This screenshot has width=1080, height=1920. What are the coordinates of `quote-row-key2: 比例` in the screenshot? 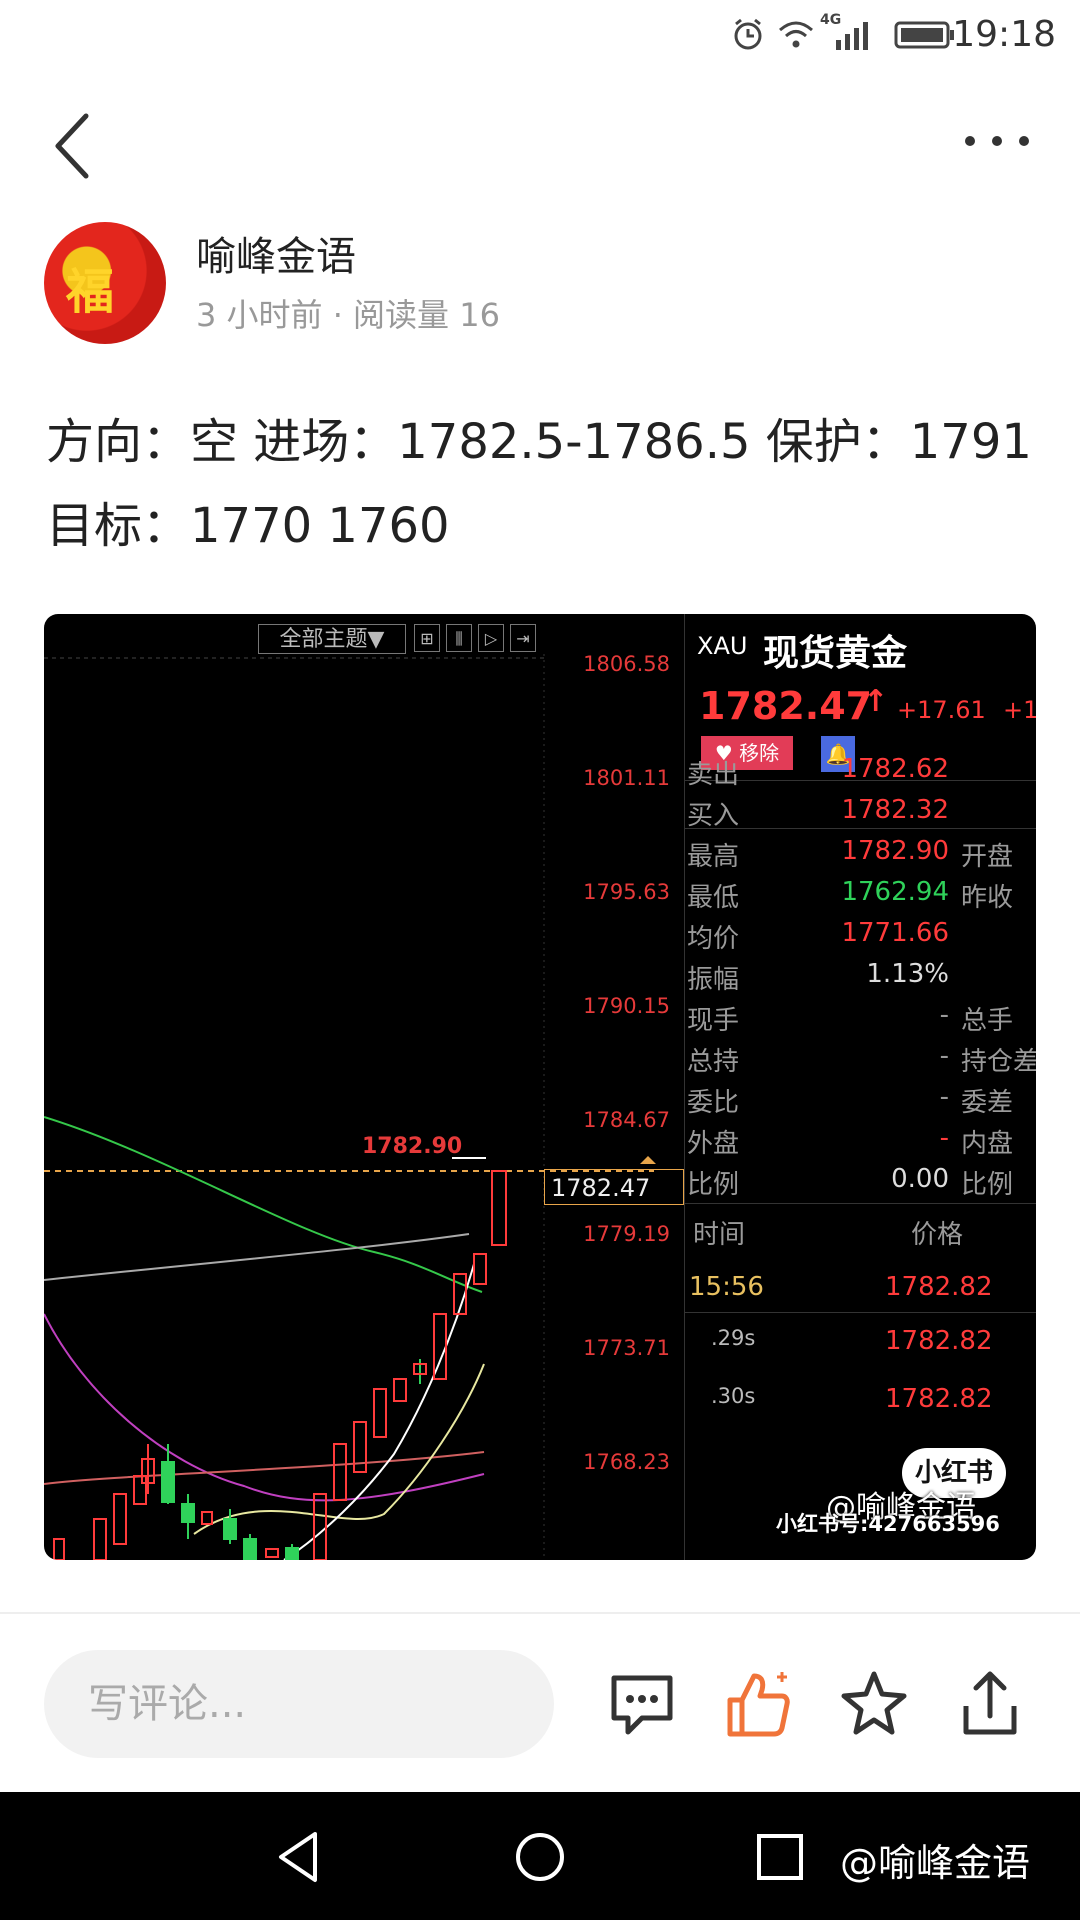 It's located at (987, 1185).